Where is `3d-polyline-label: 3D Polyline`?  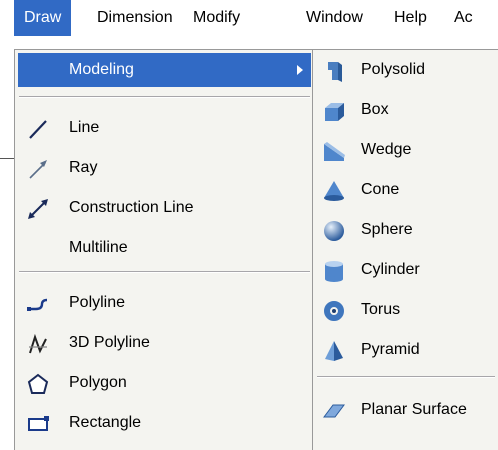
3d-polyline-label: 3D Polyline is located at coordinates (109, 342).